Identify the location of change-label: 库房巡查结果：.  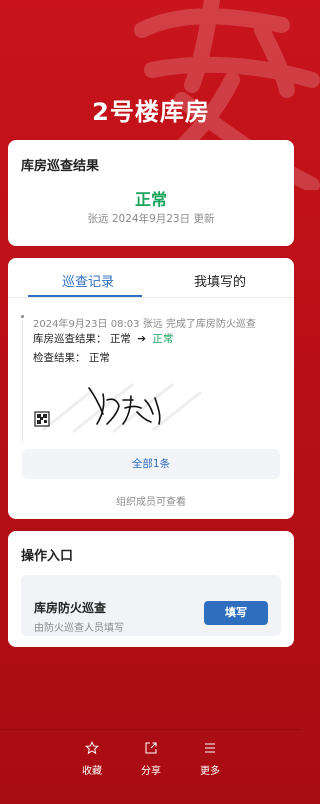
(70, 339).